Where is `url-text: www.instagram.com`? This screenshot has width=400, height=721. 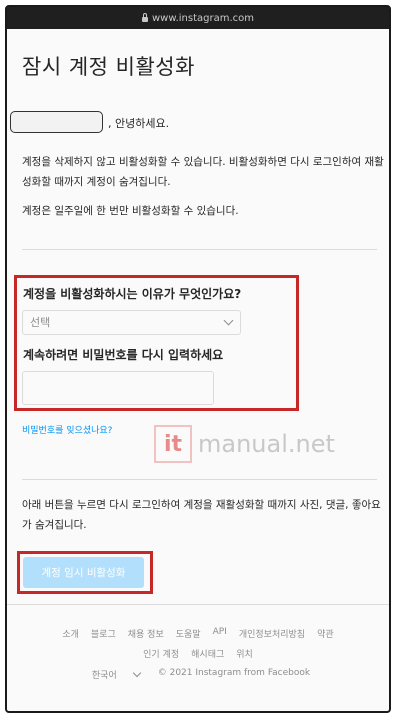 url-text: www.instagram.com is located at coordinates (203, 18).